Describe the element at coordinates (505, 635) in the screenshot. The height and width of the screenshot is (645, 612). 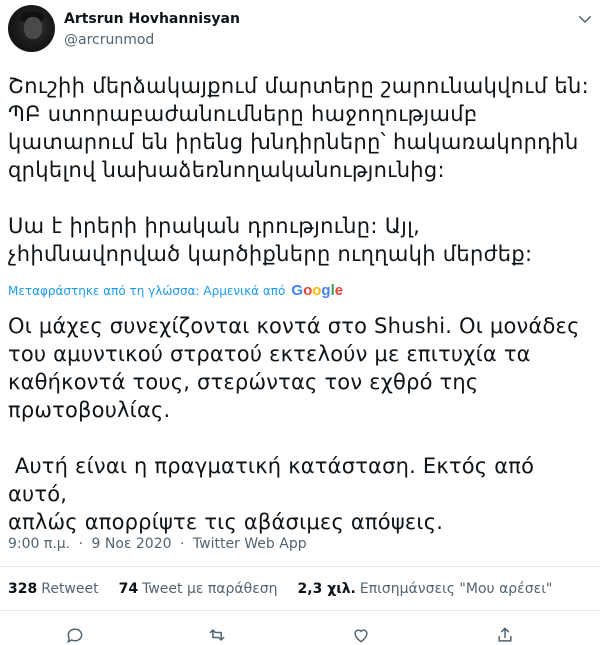
I see `share-icon` at that location.